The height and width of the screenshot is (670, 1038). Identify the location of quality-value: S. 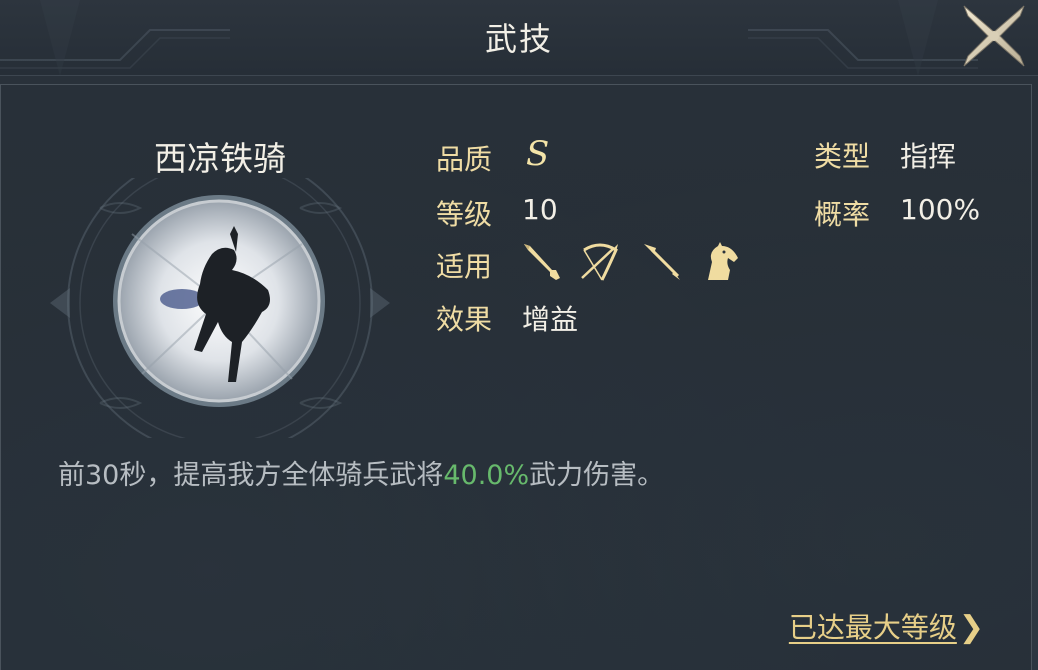
(538, 154).